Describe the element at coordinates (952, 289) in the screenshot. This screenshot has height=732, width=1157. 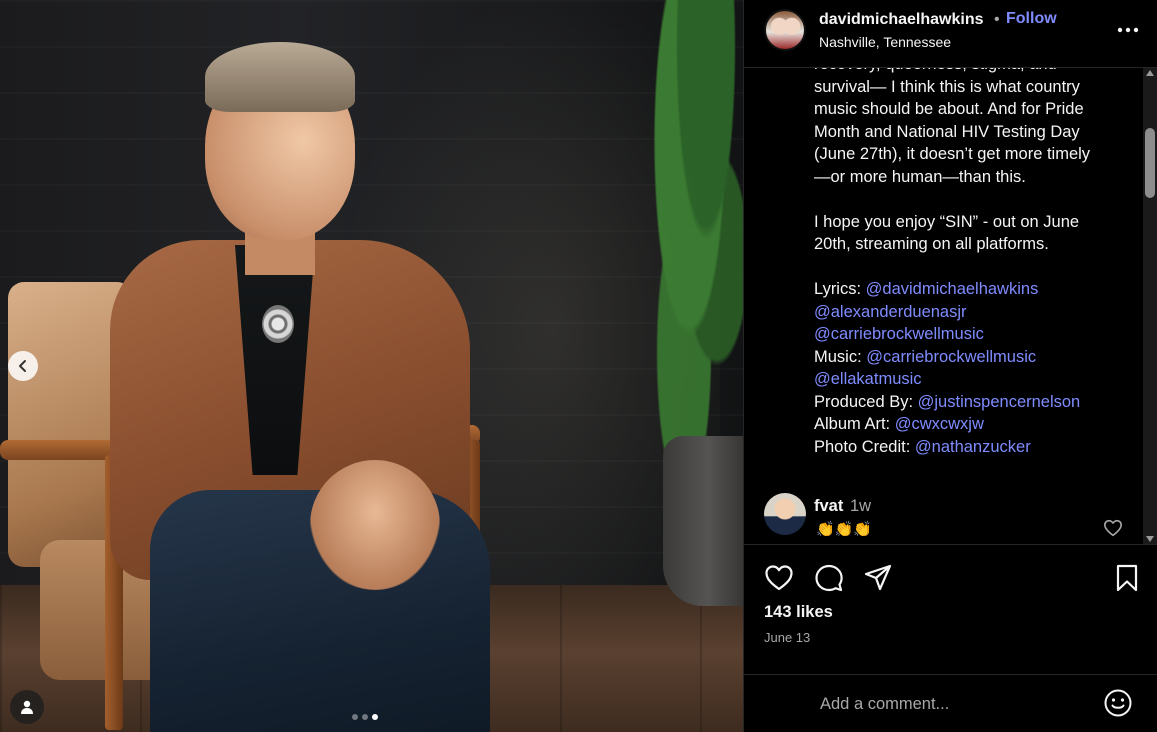
I see `mention-link: @davidmichaelhawkins` at that location.